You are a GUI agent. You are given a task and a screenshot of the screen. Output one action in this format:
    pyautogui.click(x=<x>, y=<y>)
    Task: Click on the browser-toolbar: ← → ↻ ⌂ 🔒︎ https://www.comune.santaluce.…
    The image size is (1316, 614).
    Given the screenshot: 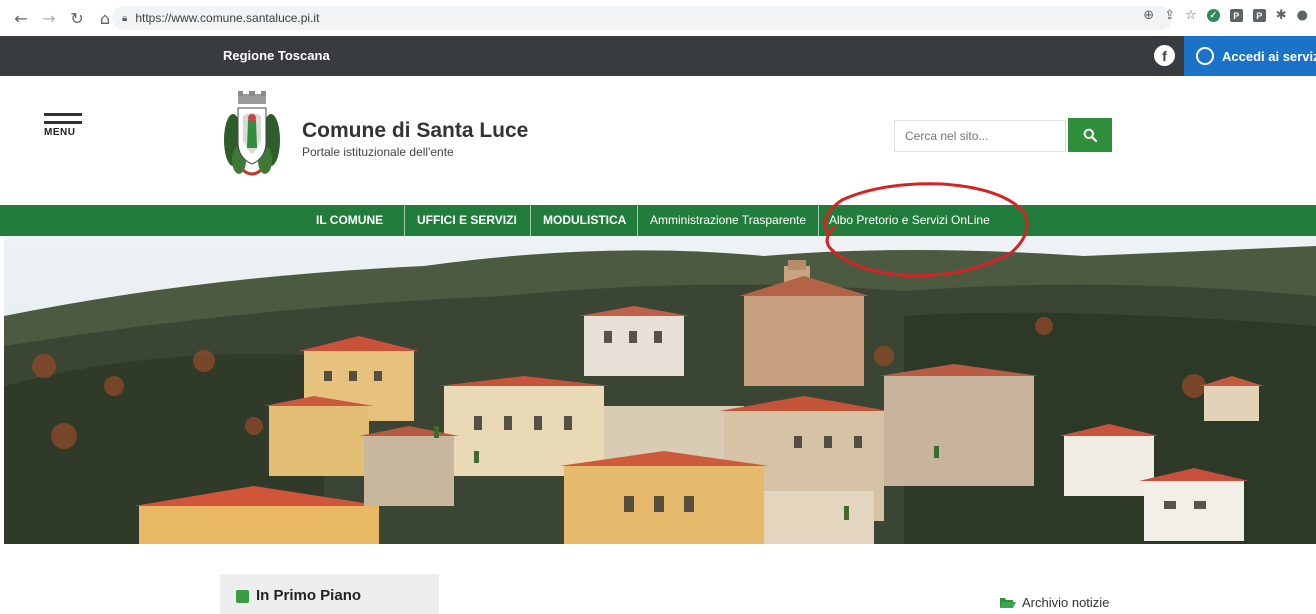 What is the action you would take?
    pyautogui.click(x=658, y=18)
    